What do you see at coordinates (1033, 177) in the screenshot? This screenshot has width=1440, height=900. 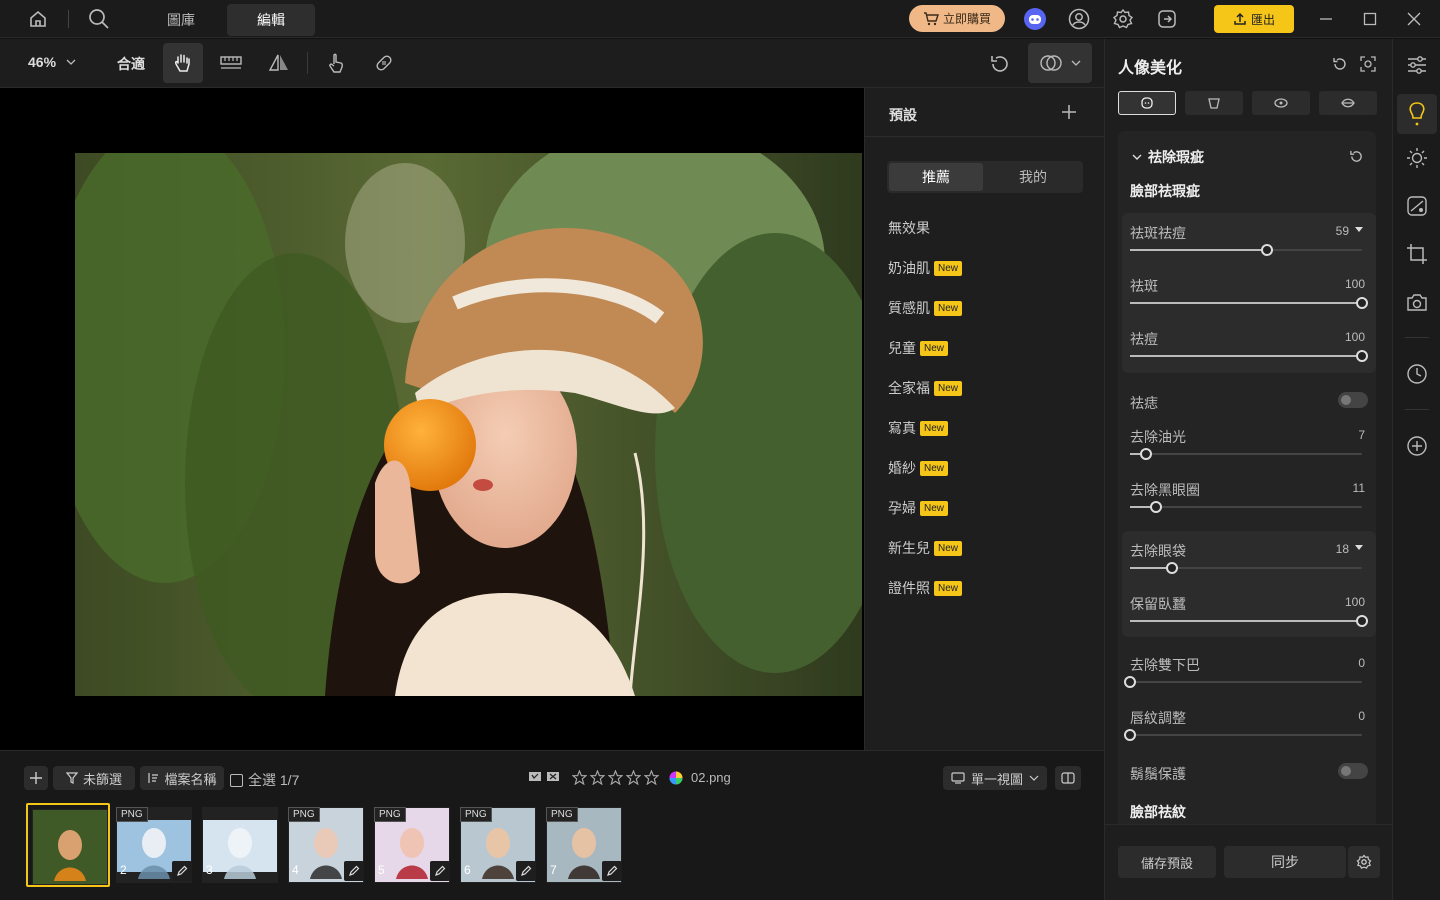 I see `tab-mine: 我的` at bounding box center [1033, 177].